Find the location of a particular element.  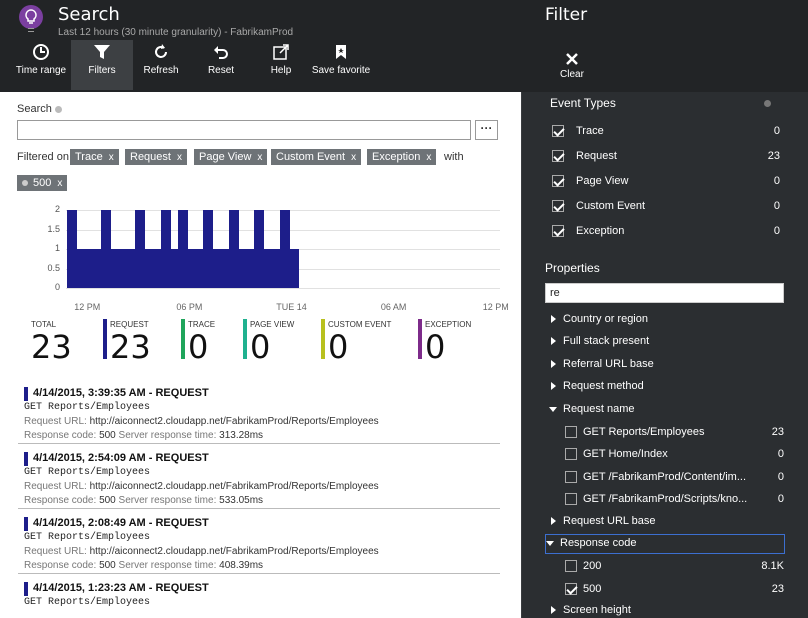

toolbar-label: Save favorite is located at coordinates (341, 70).